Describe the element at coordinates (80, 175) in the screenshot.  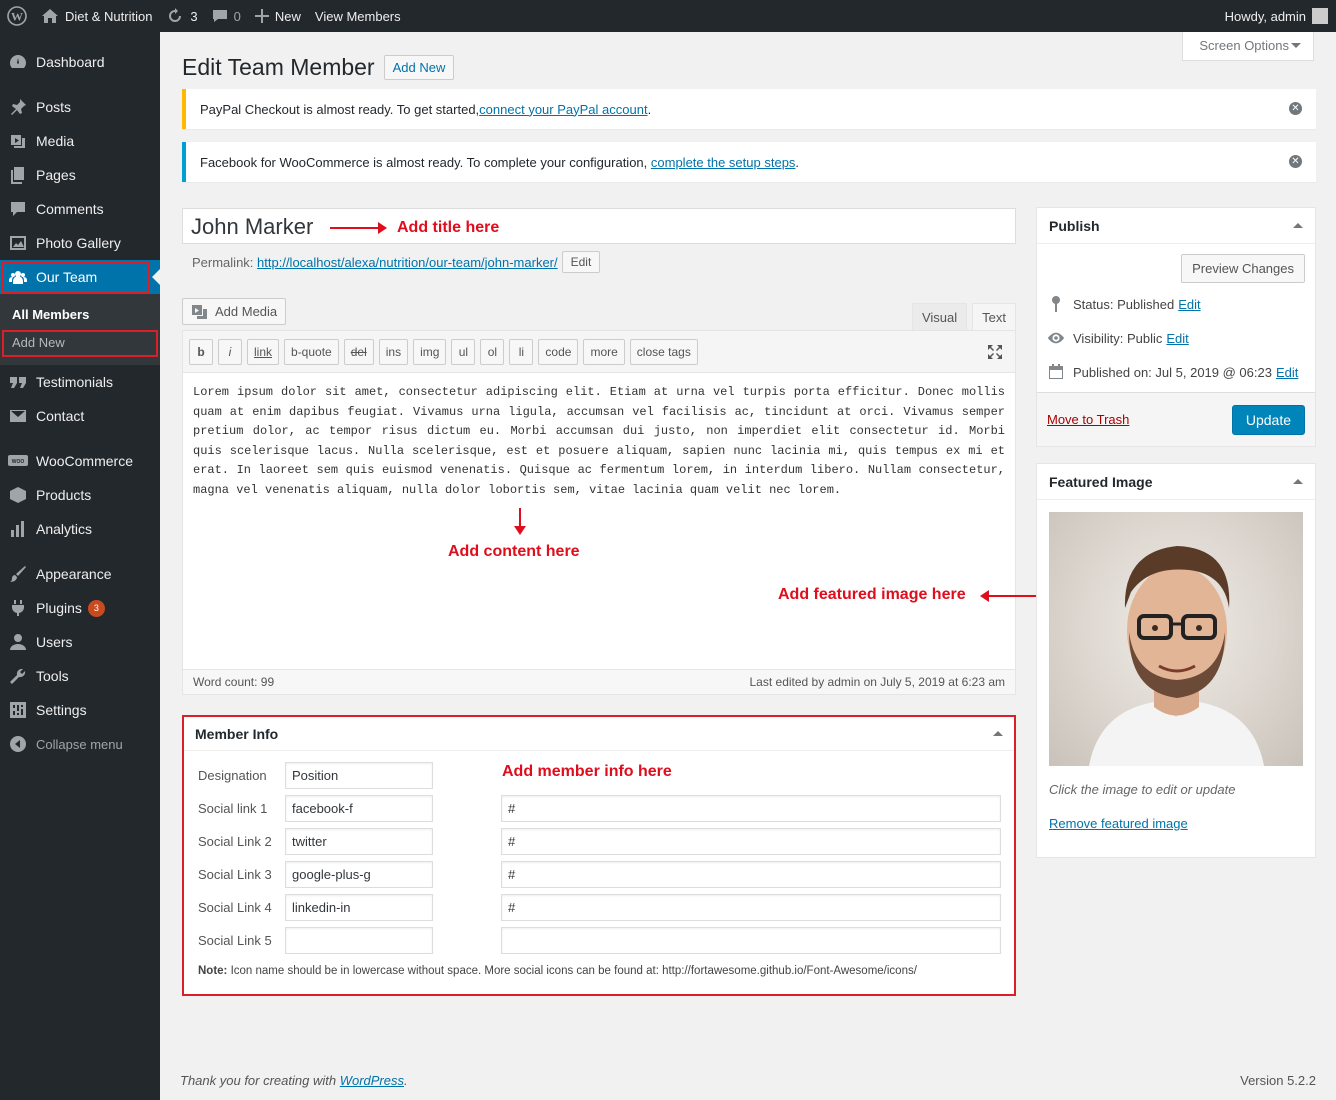
I see `menu-pages: Pages` at that location.